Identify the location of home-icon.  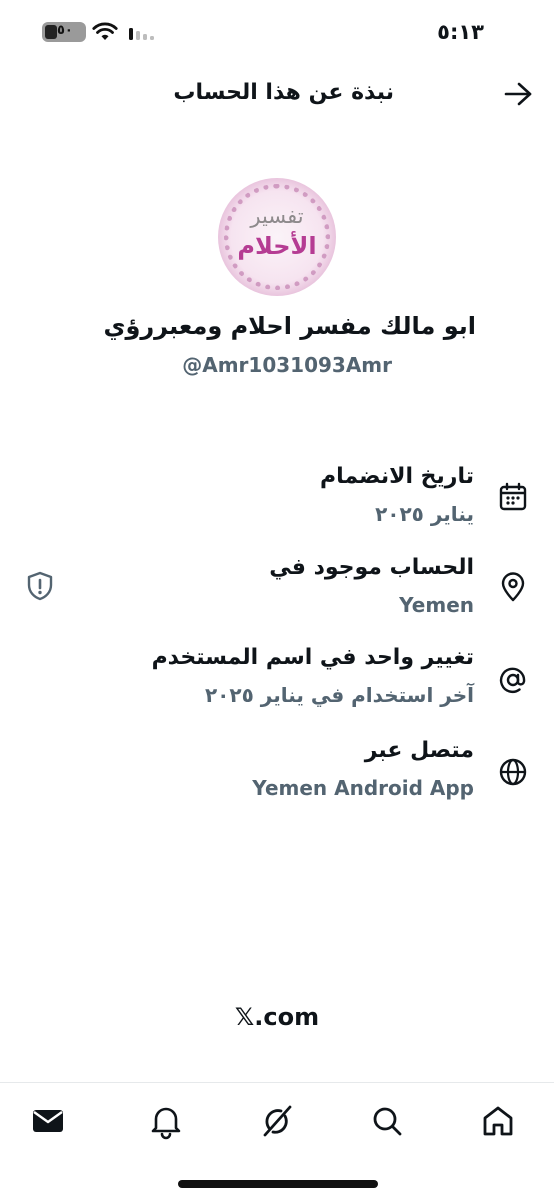
(498, 1121).